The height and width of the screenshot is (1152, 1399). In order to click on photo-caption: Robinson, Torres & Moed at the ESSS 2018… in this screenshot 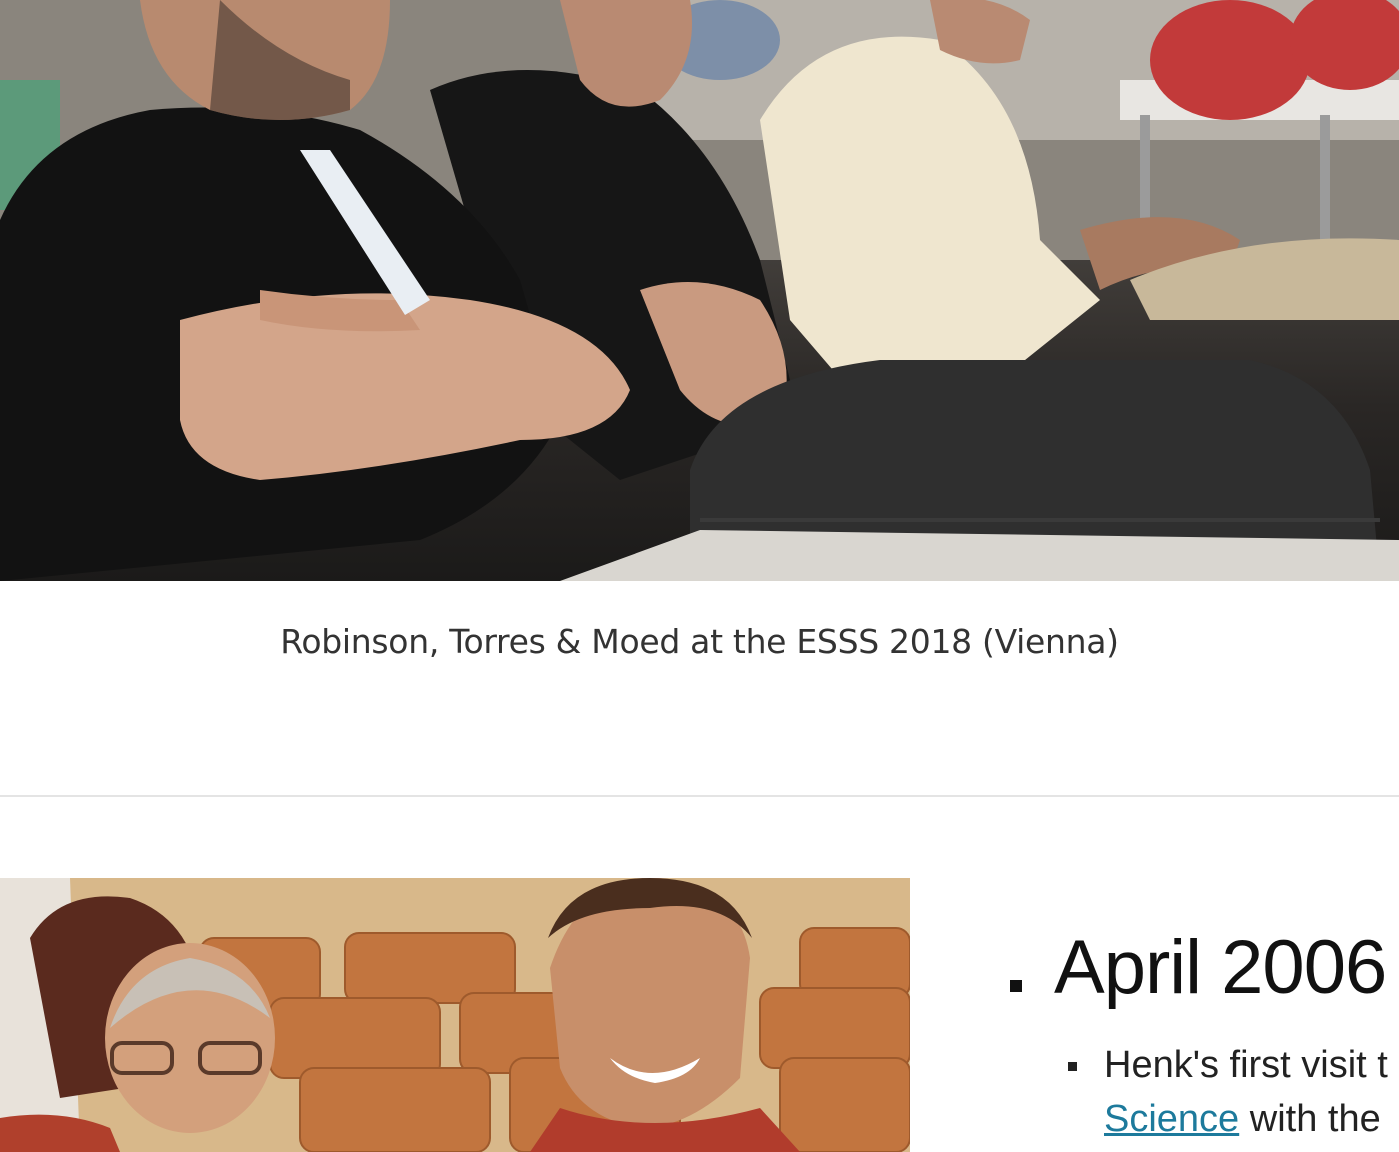, I will do `click(699, 641)`.